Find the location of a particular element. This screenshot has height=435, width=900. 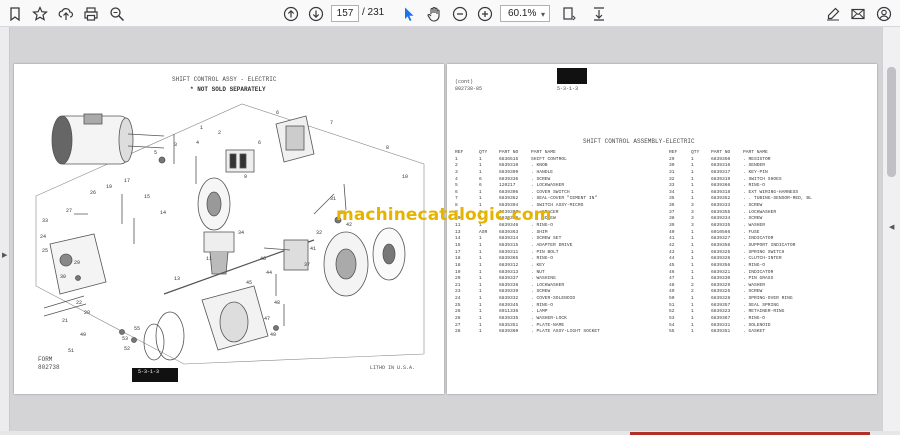

table-cell: 33 is located at coordinates (672, 186).